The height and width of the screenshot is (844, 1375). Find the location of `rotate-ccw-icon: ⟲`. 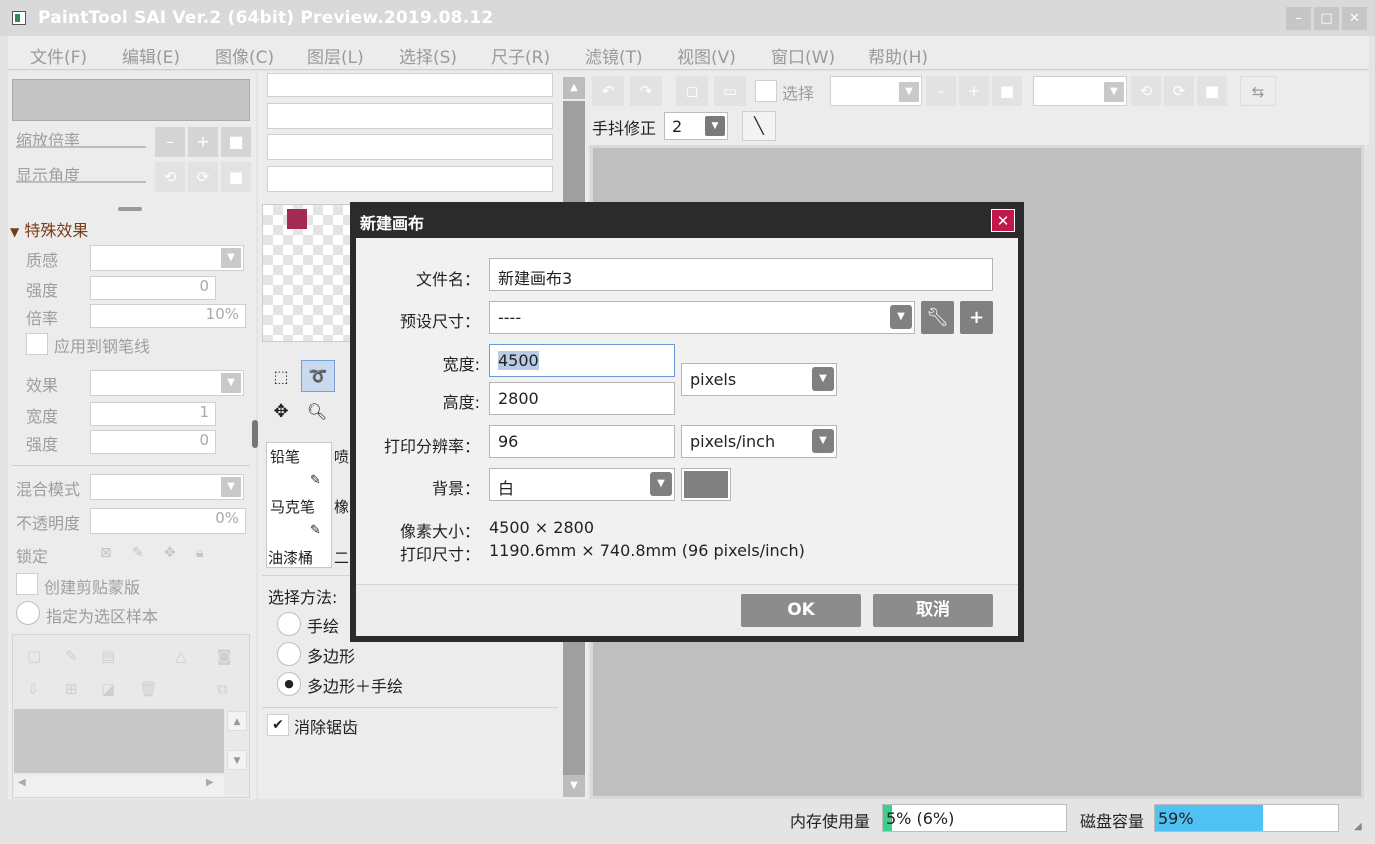

rotate-ccw-icon: ⟲ is located at coordinates (1146, 91).